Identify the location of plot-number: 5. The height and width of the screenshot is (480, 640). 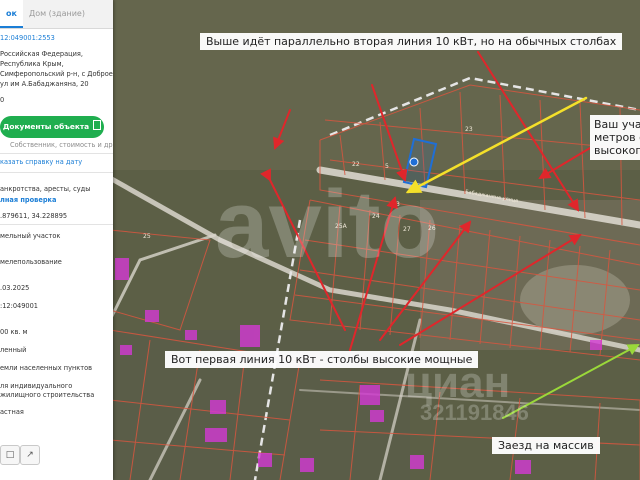
(387, 166).